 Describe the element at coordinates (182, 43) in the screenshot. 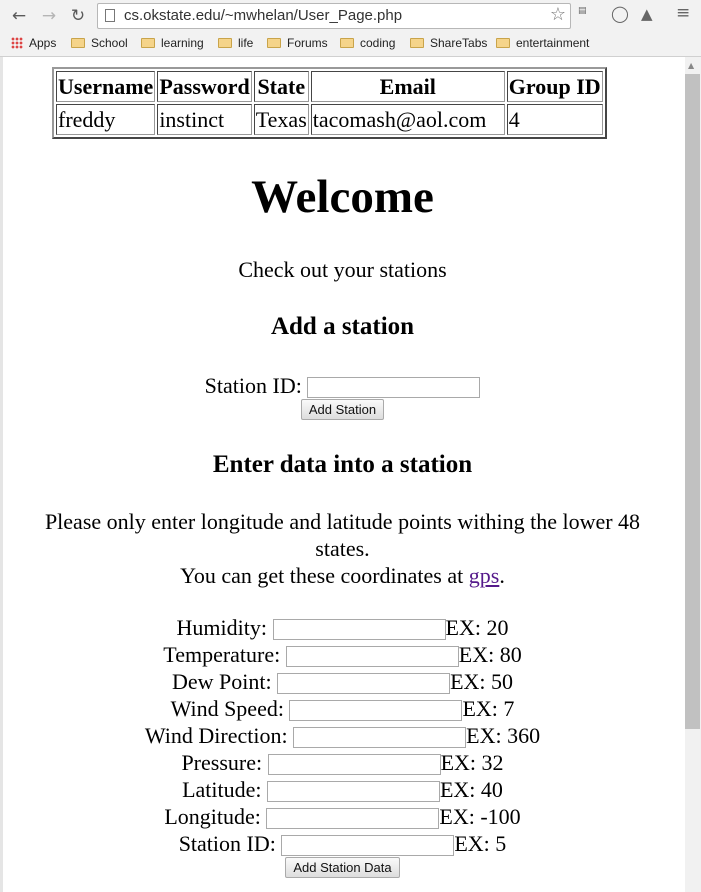

I see `bookmark-label: learning` at that location.